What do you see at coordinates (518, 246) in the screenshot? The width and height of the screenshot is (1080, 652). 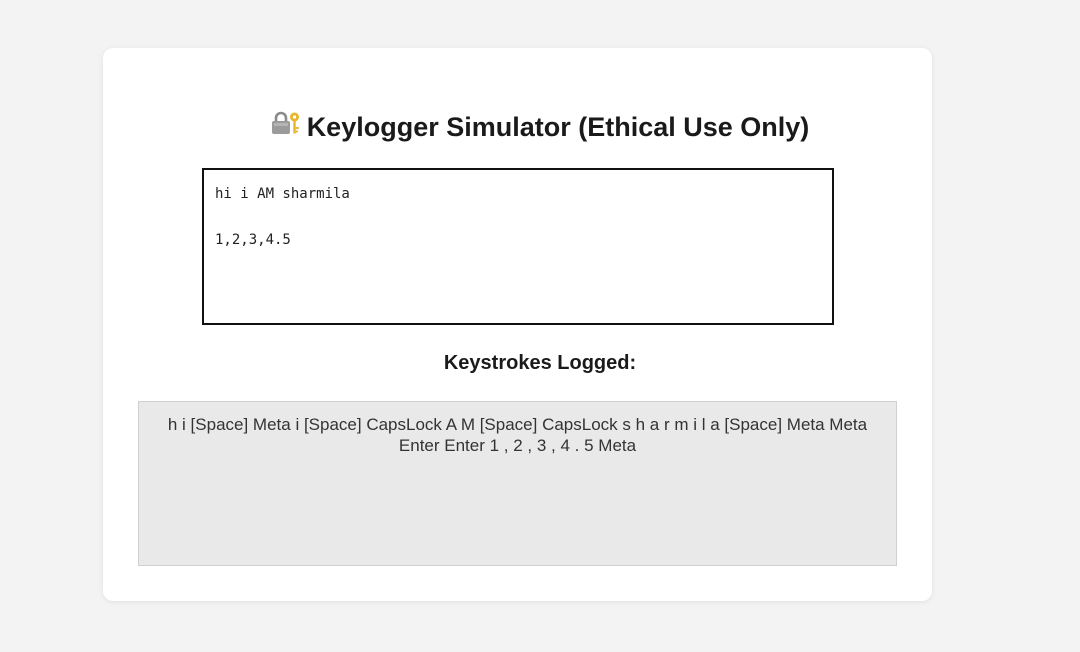 I see `typing-textarea` at bounding box center [518, 246].